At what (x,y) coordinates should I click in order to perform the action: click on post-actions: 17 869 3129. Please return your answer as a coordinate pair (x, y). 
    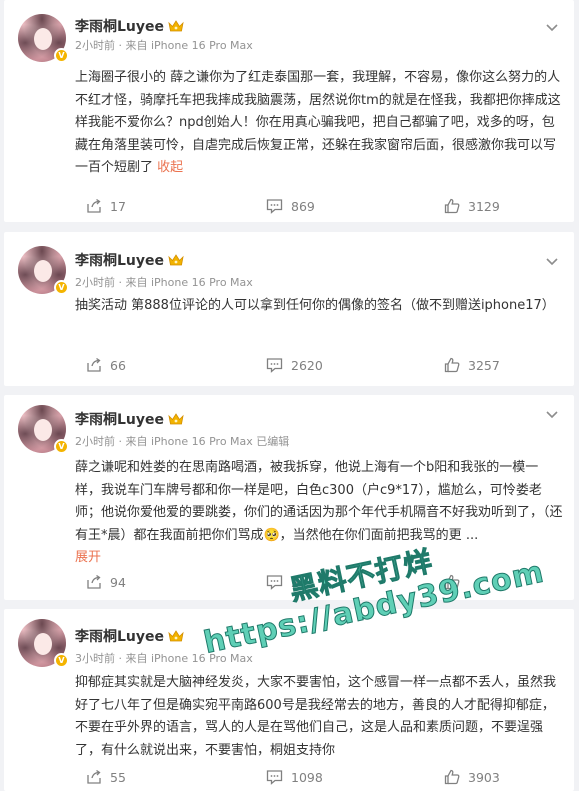
    Looking at the image, I should click on (289, 206).